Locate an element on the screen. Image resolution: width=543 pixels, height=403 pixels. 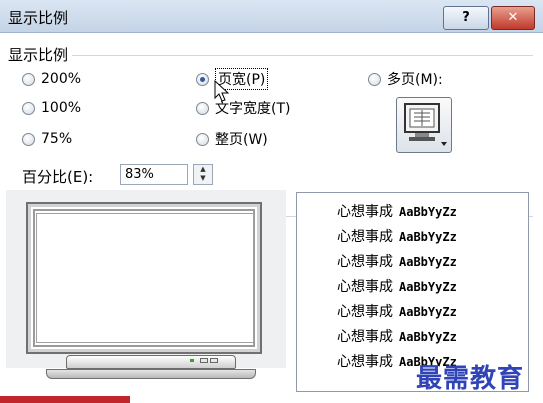
spinner-icon: ▲ ▼ is located at coordinates (203, 174).